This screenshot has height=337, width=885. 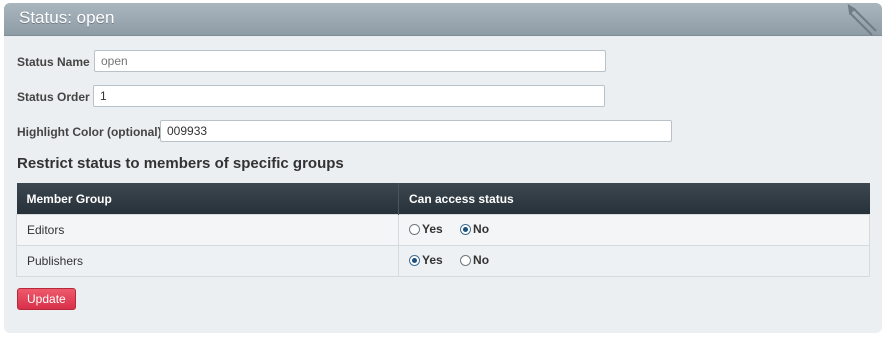 I want to click on editors-no-radio: No, so click(x=474, y=229).